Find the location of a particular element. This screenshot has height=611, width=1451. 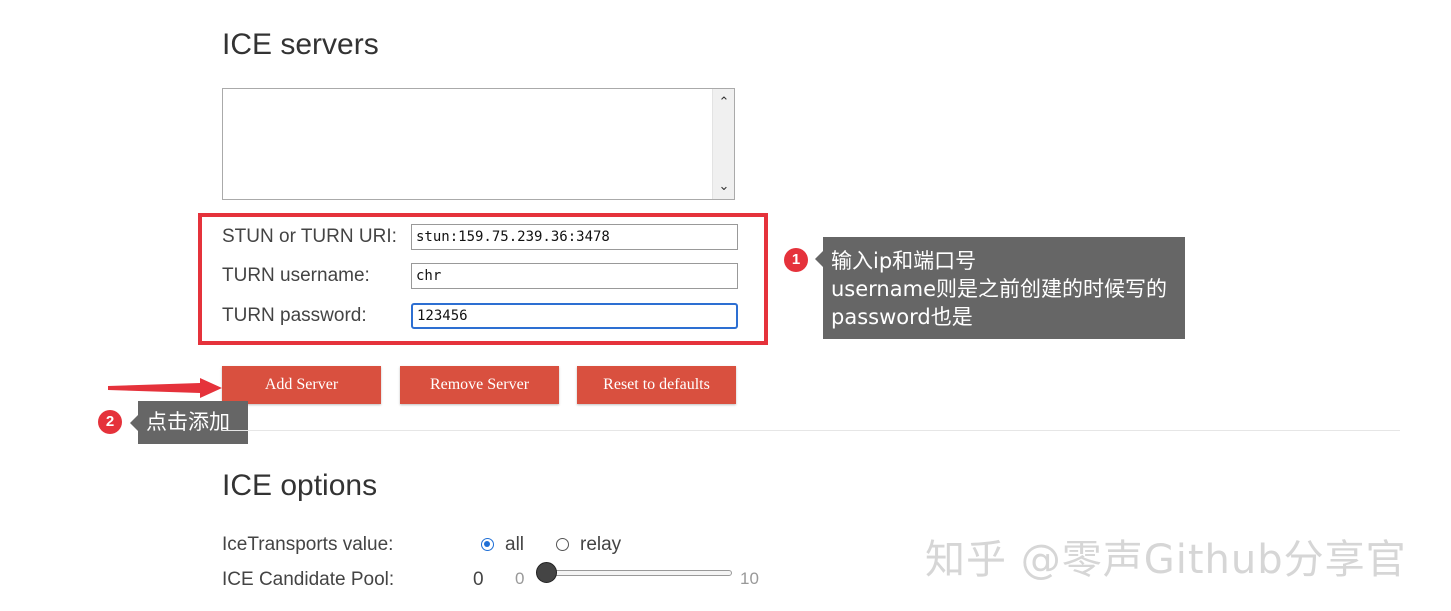

callout-1: 输入ip和端口号 username则是之前创建的时候写的 password也是 is located at coordinates (1000, 288).